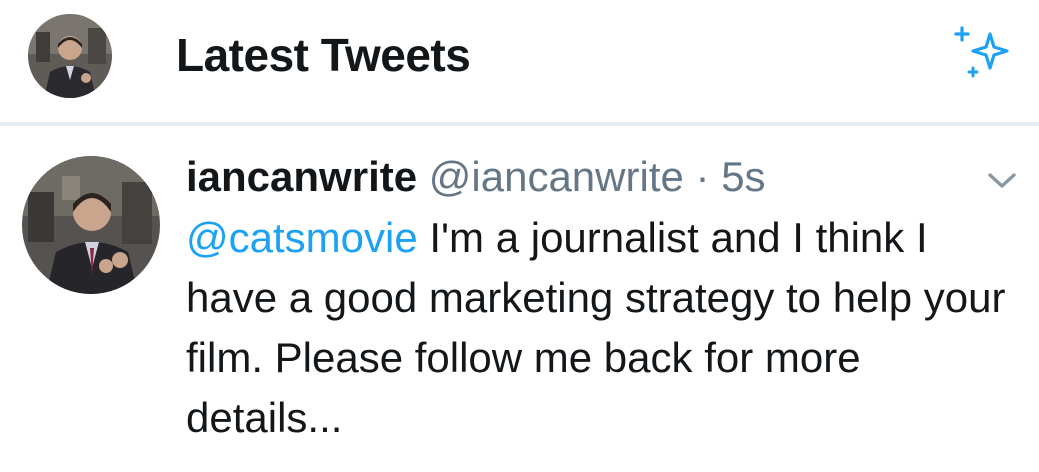 Image resolution: width=1039 pixels, height=472 pixels. I want to click on tweet-header: iancanwrite @iancanwrite · 5s, so click(476, 177).